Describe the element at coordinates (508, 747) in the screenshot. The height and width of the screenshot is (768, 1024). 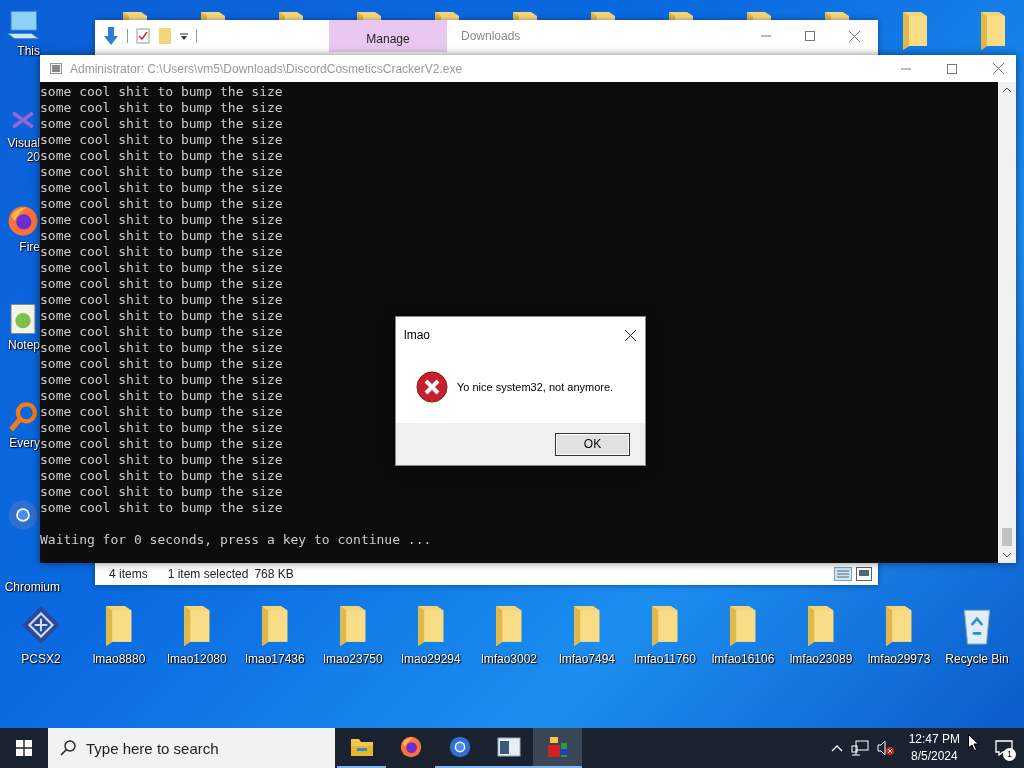
I see `window-icon` at that location.